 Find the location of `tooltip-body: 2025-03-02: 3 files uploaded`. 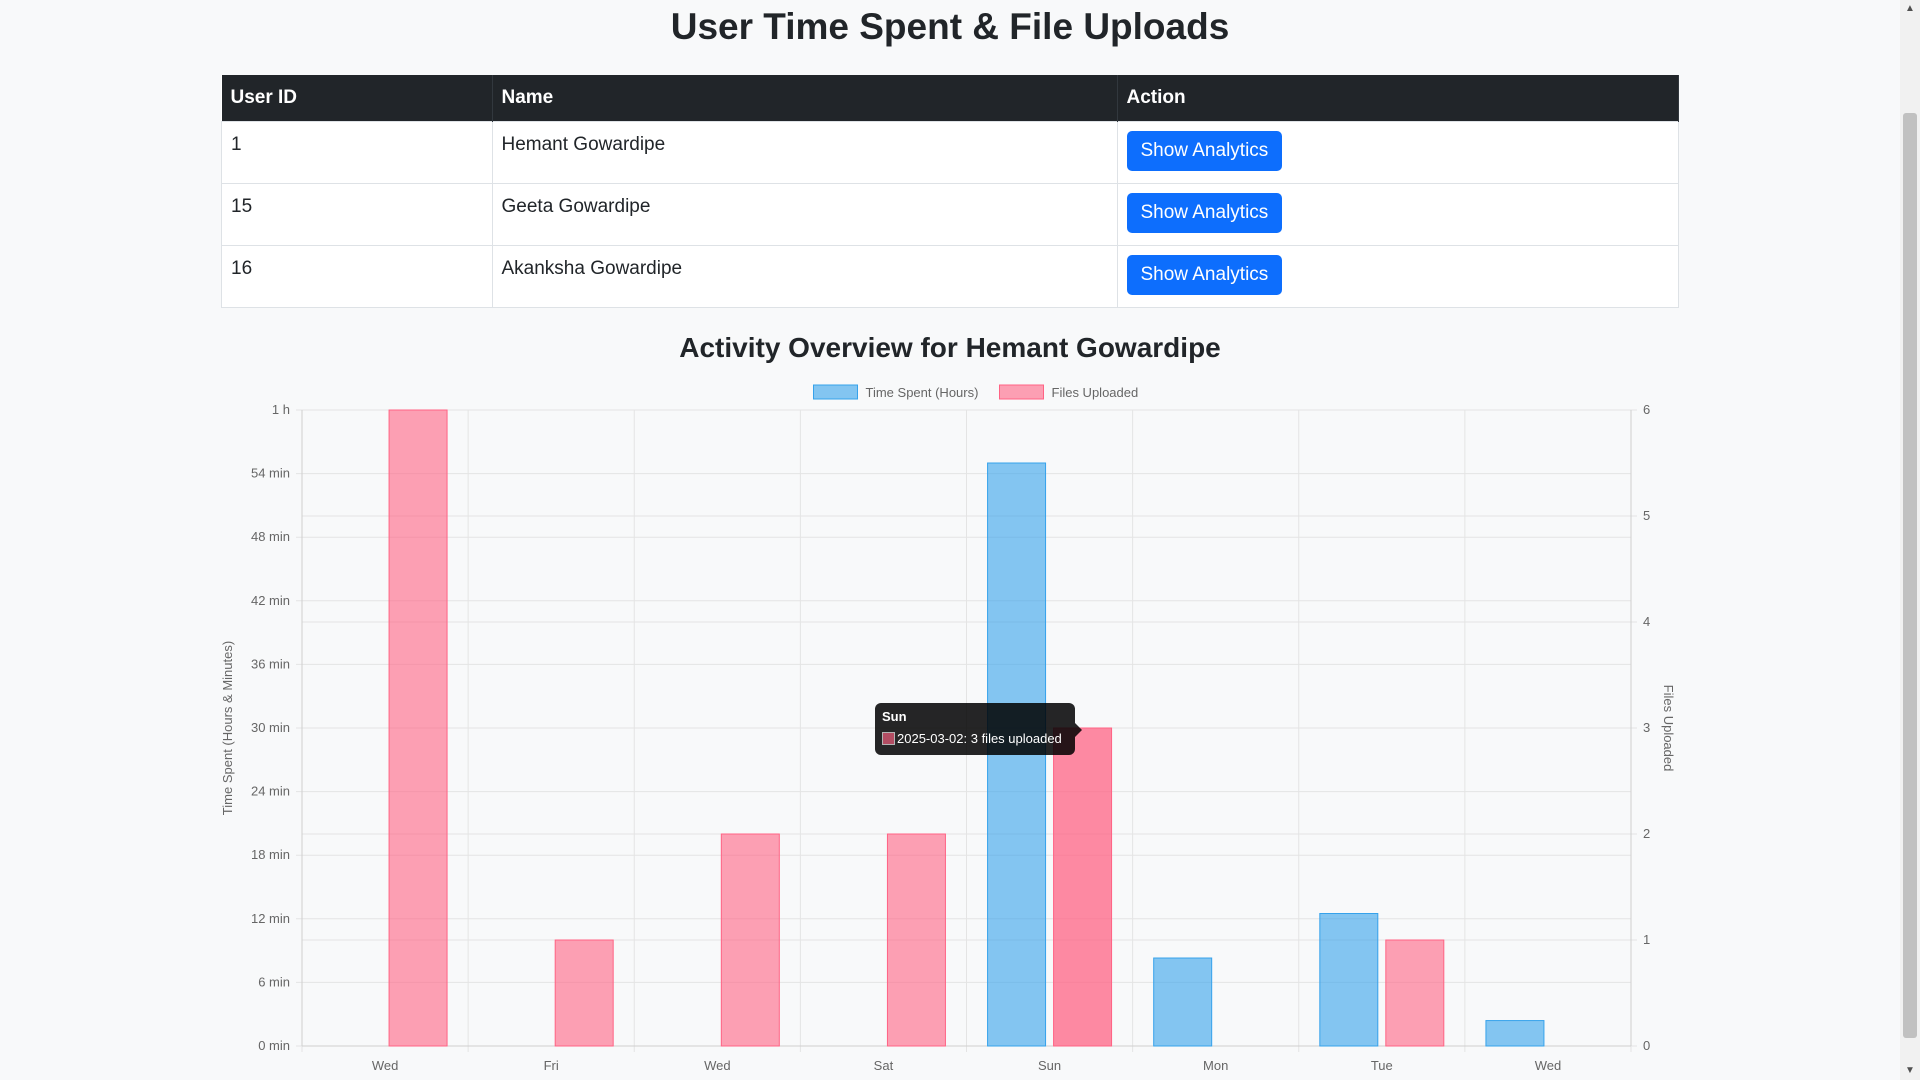

tooltip-body: 2025-03-02: 3 files uploaded is located at coordinates (979, 738).